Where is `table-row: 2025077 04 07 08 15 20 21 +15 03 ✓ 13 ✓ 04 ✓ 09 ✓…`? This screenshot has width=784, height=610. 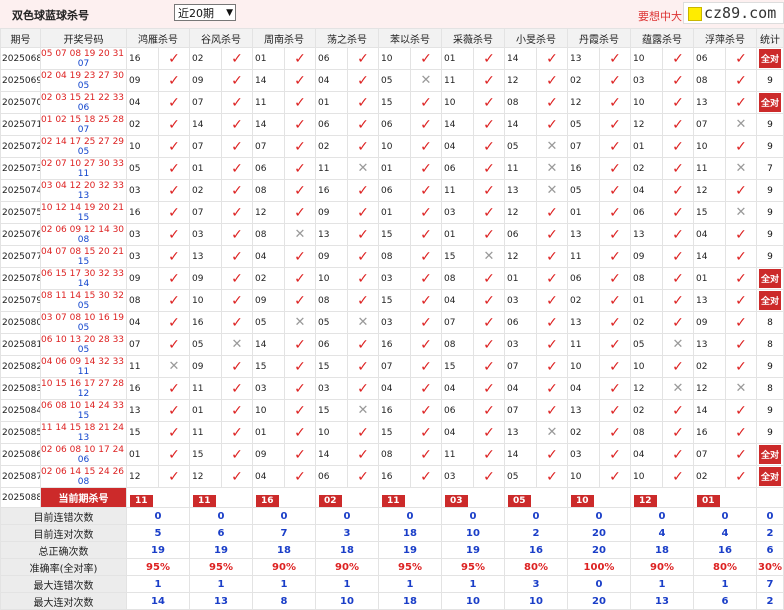
table-row: 2025077 04 07 08 15 20 21 +15 03 ✓ 13 ✓ 04 ✓ 09 ✓… is located at coordinates (392, 256).